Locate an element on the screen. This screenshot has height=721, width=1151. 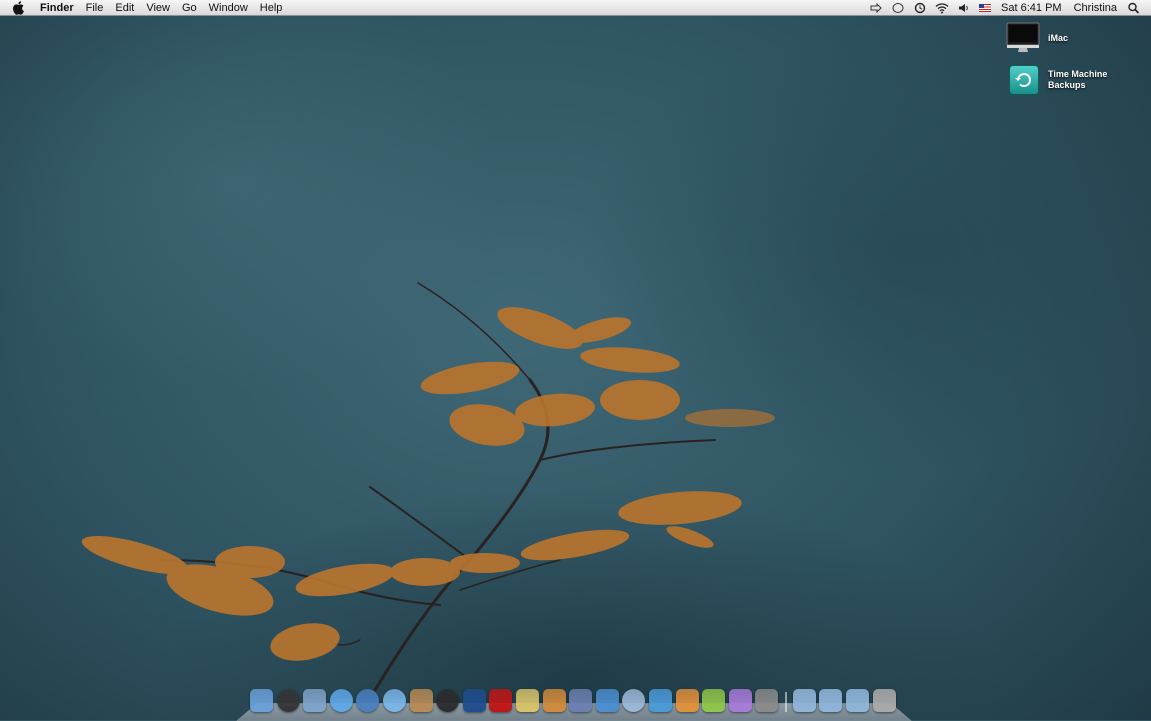
desktop-icon-imac: iMac is located at coordinates (1067, 38).